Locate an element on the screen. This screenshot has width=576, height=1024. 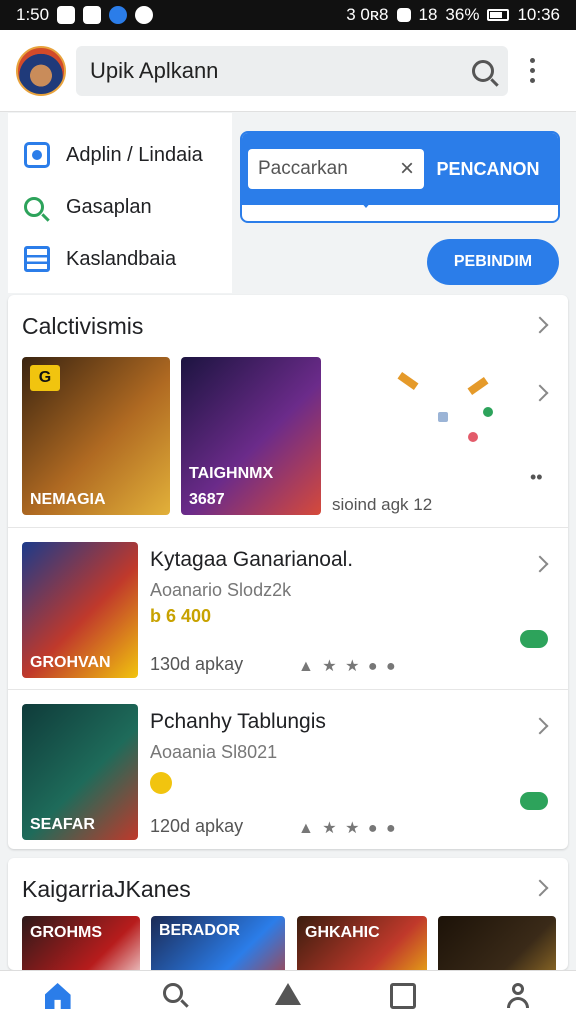
featured-caption: NEMAGIA is located at coordinates (68, 499).